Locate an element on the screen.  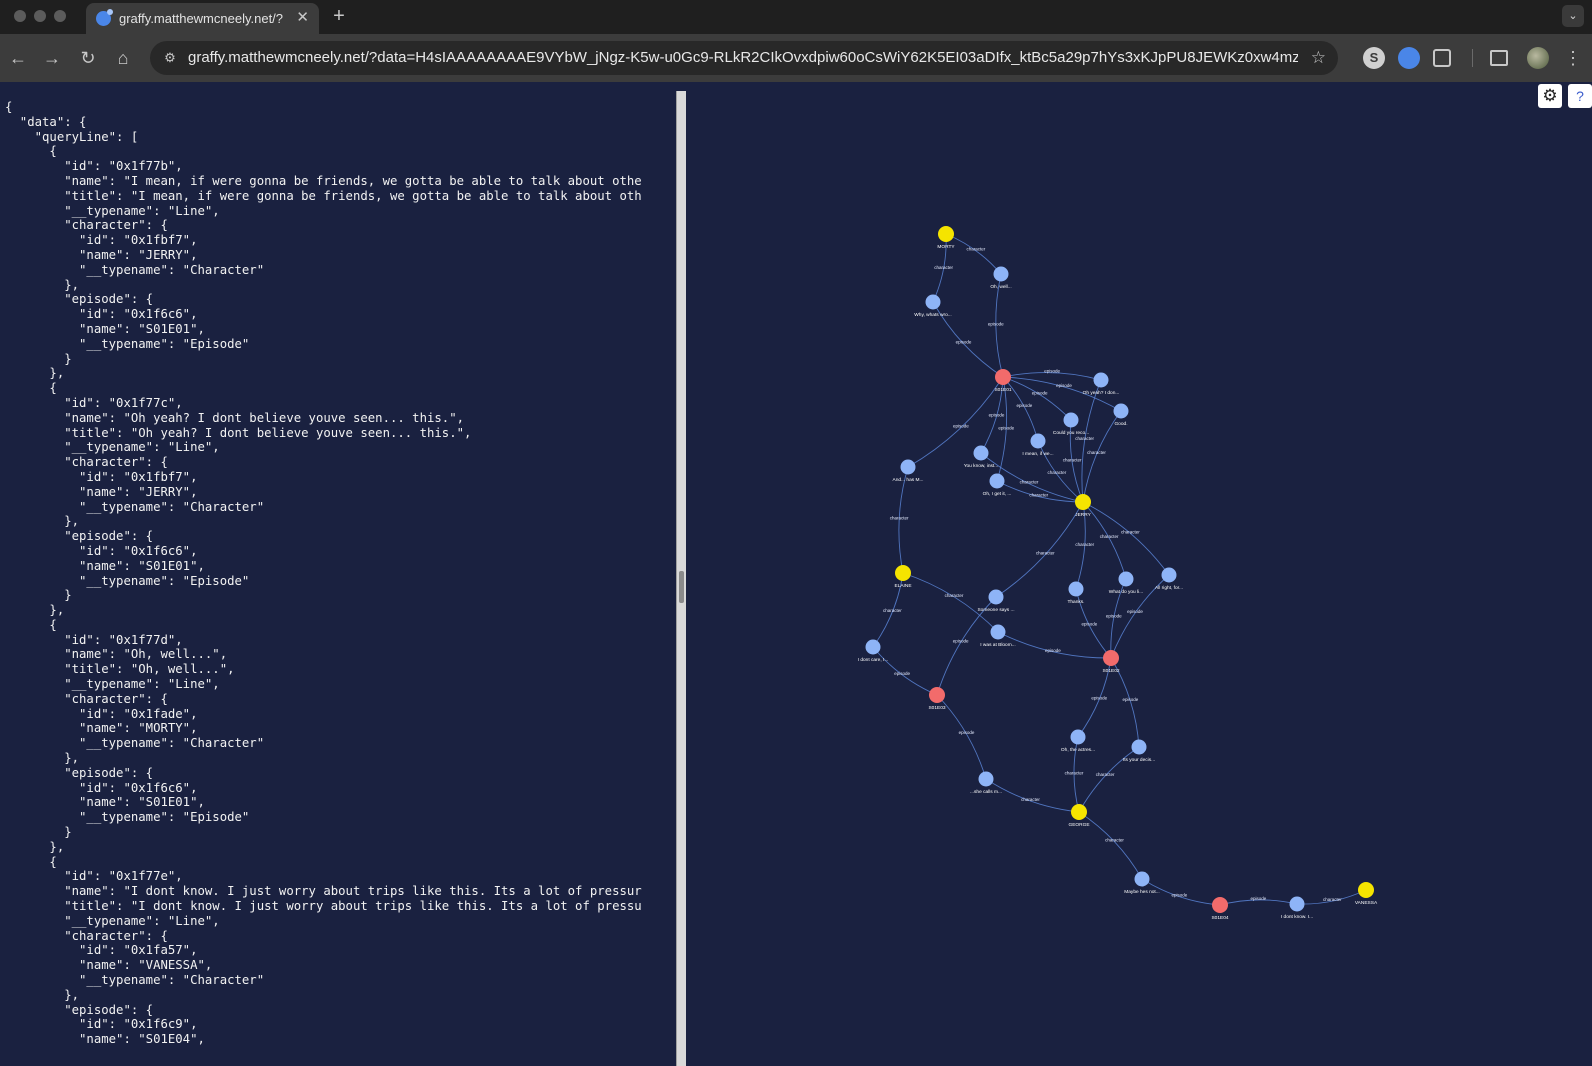
graph-node-character: JERRY is located at coordinates (1083, 506).